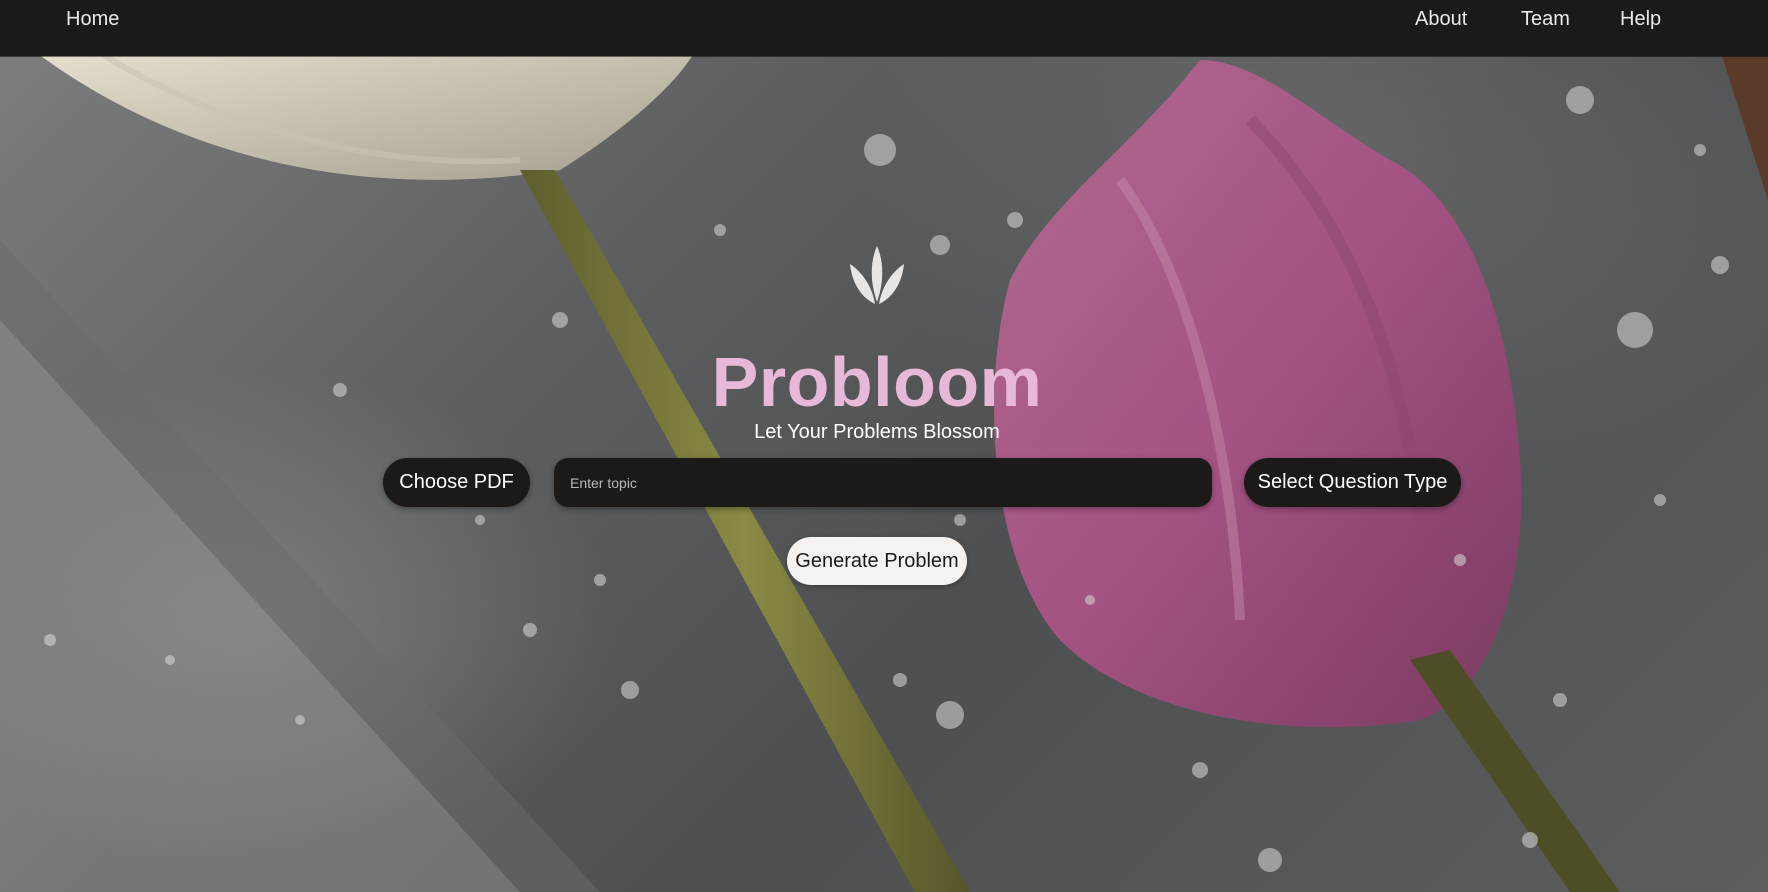 The height and width of the screenshot is (892, 1768). Describe the element at coordinates (92, 19) in the screenshot. I see `nav-home-link: Home` at that location.